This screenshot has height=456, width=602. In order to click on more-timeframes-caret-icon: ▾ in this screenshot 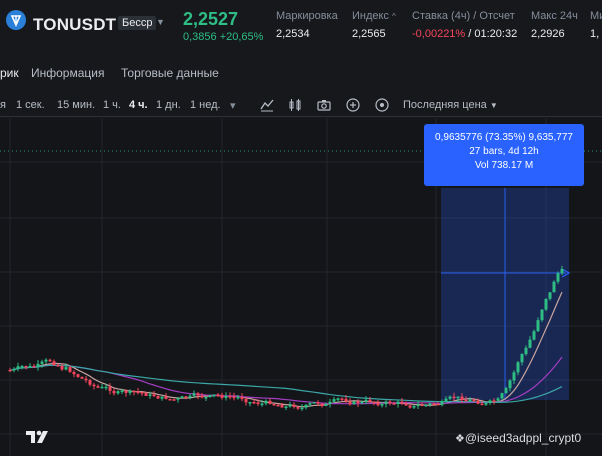, I will do `click(233, 105)`.